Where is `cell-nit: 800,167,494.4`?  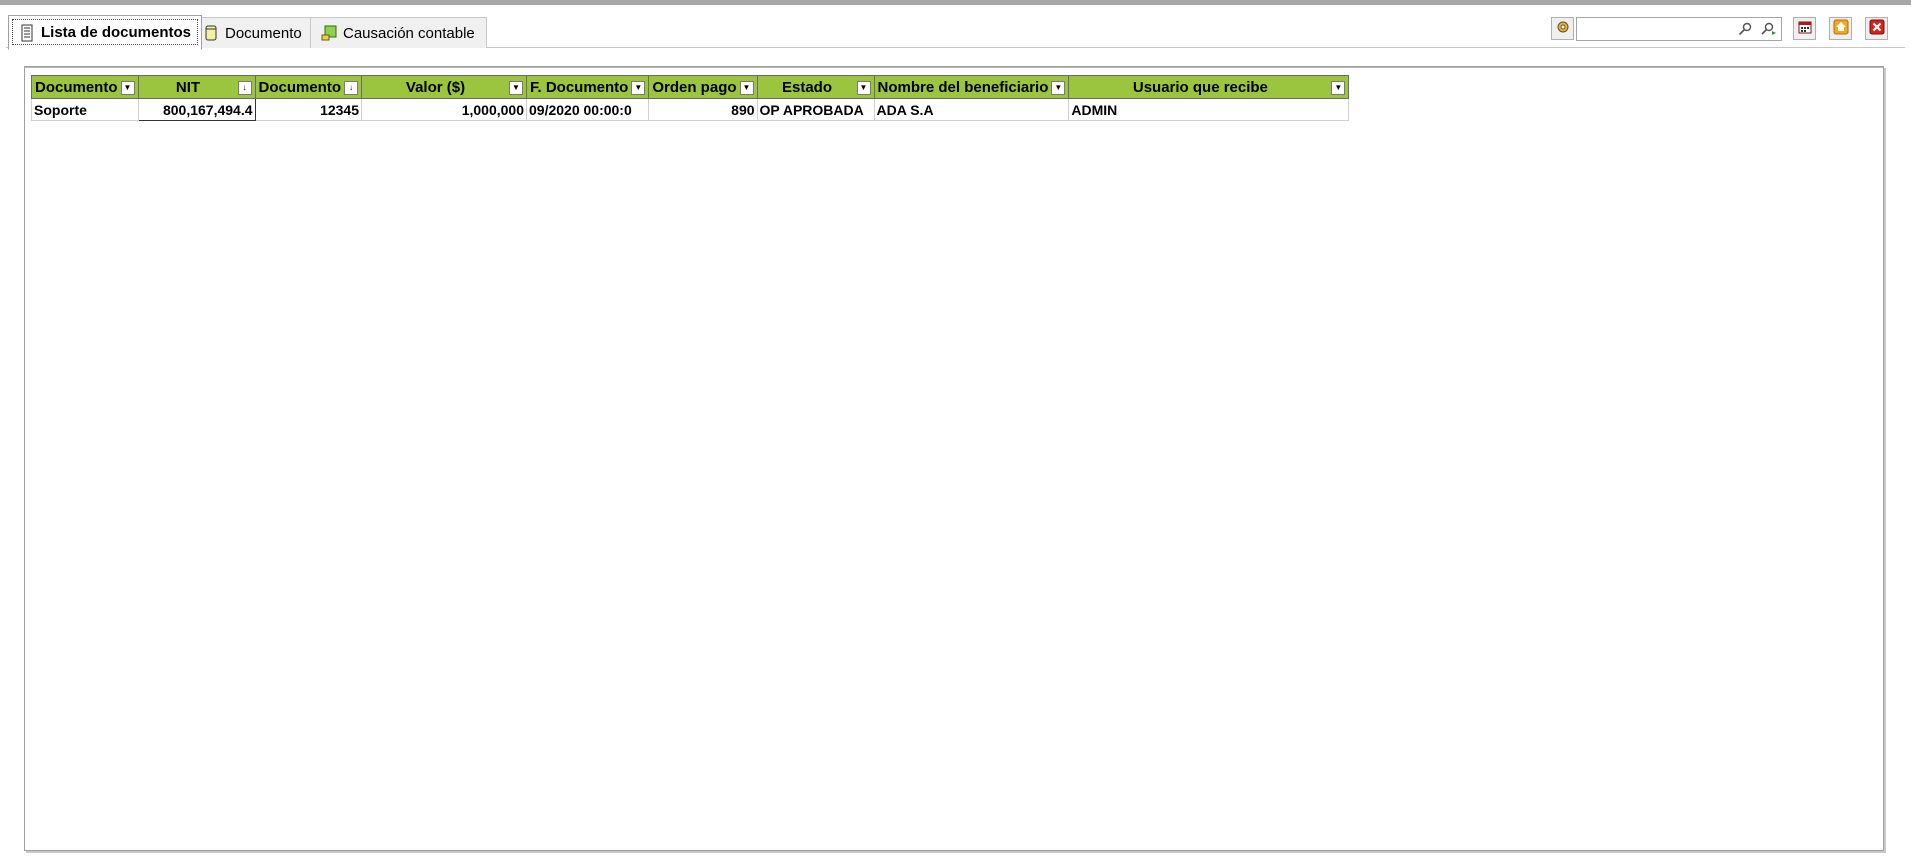 cell-nit: 800,167,494.4 is located at coordinates (196, 109).